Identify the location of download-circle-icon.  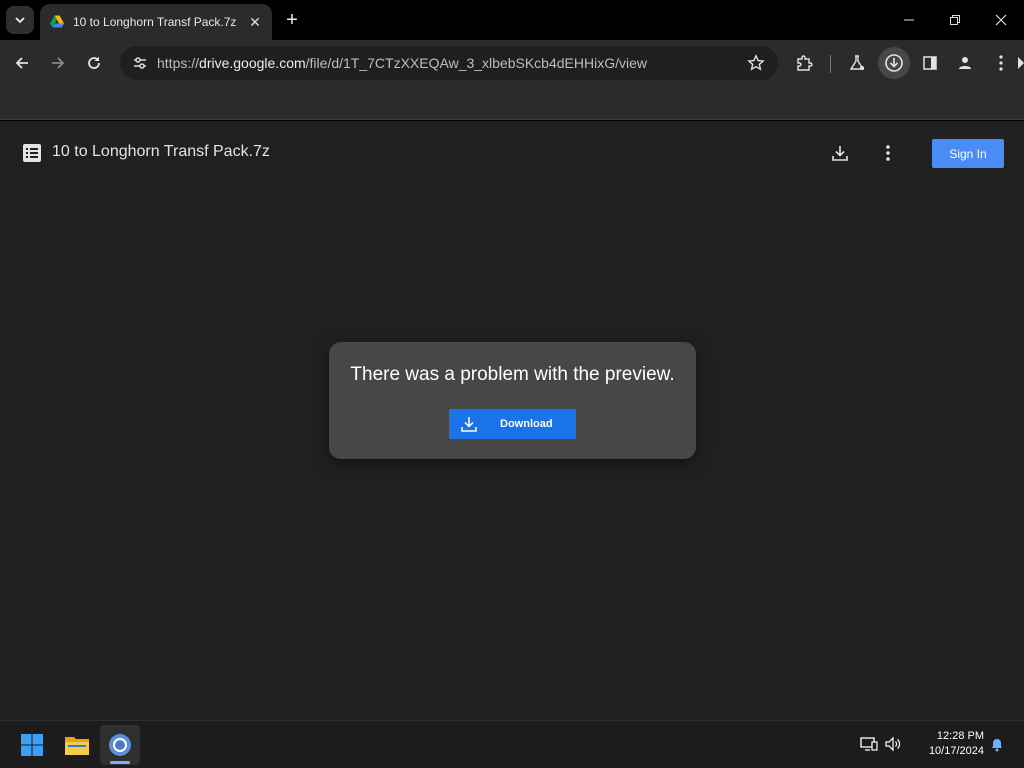
(894, 63).